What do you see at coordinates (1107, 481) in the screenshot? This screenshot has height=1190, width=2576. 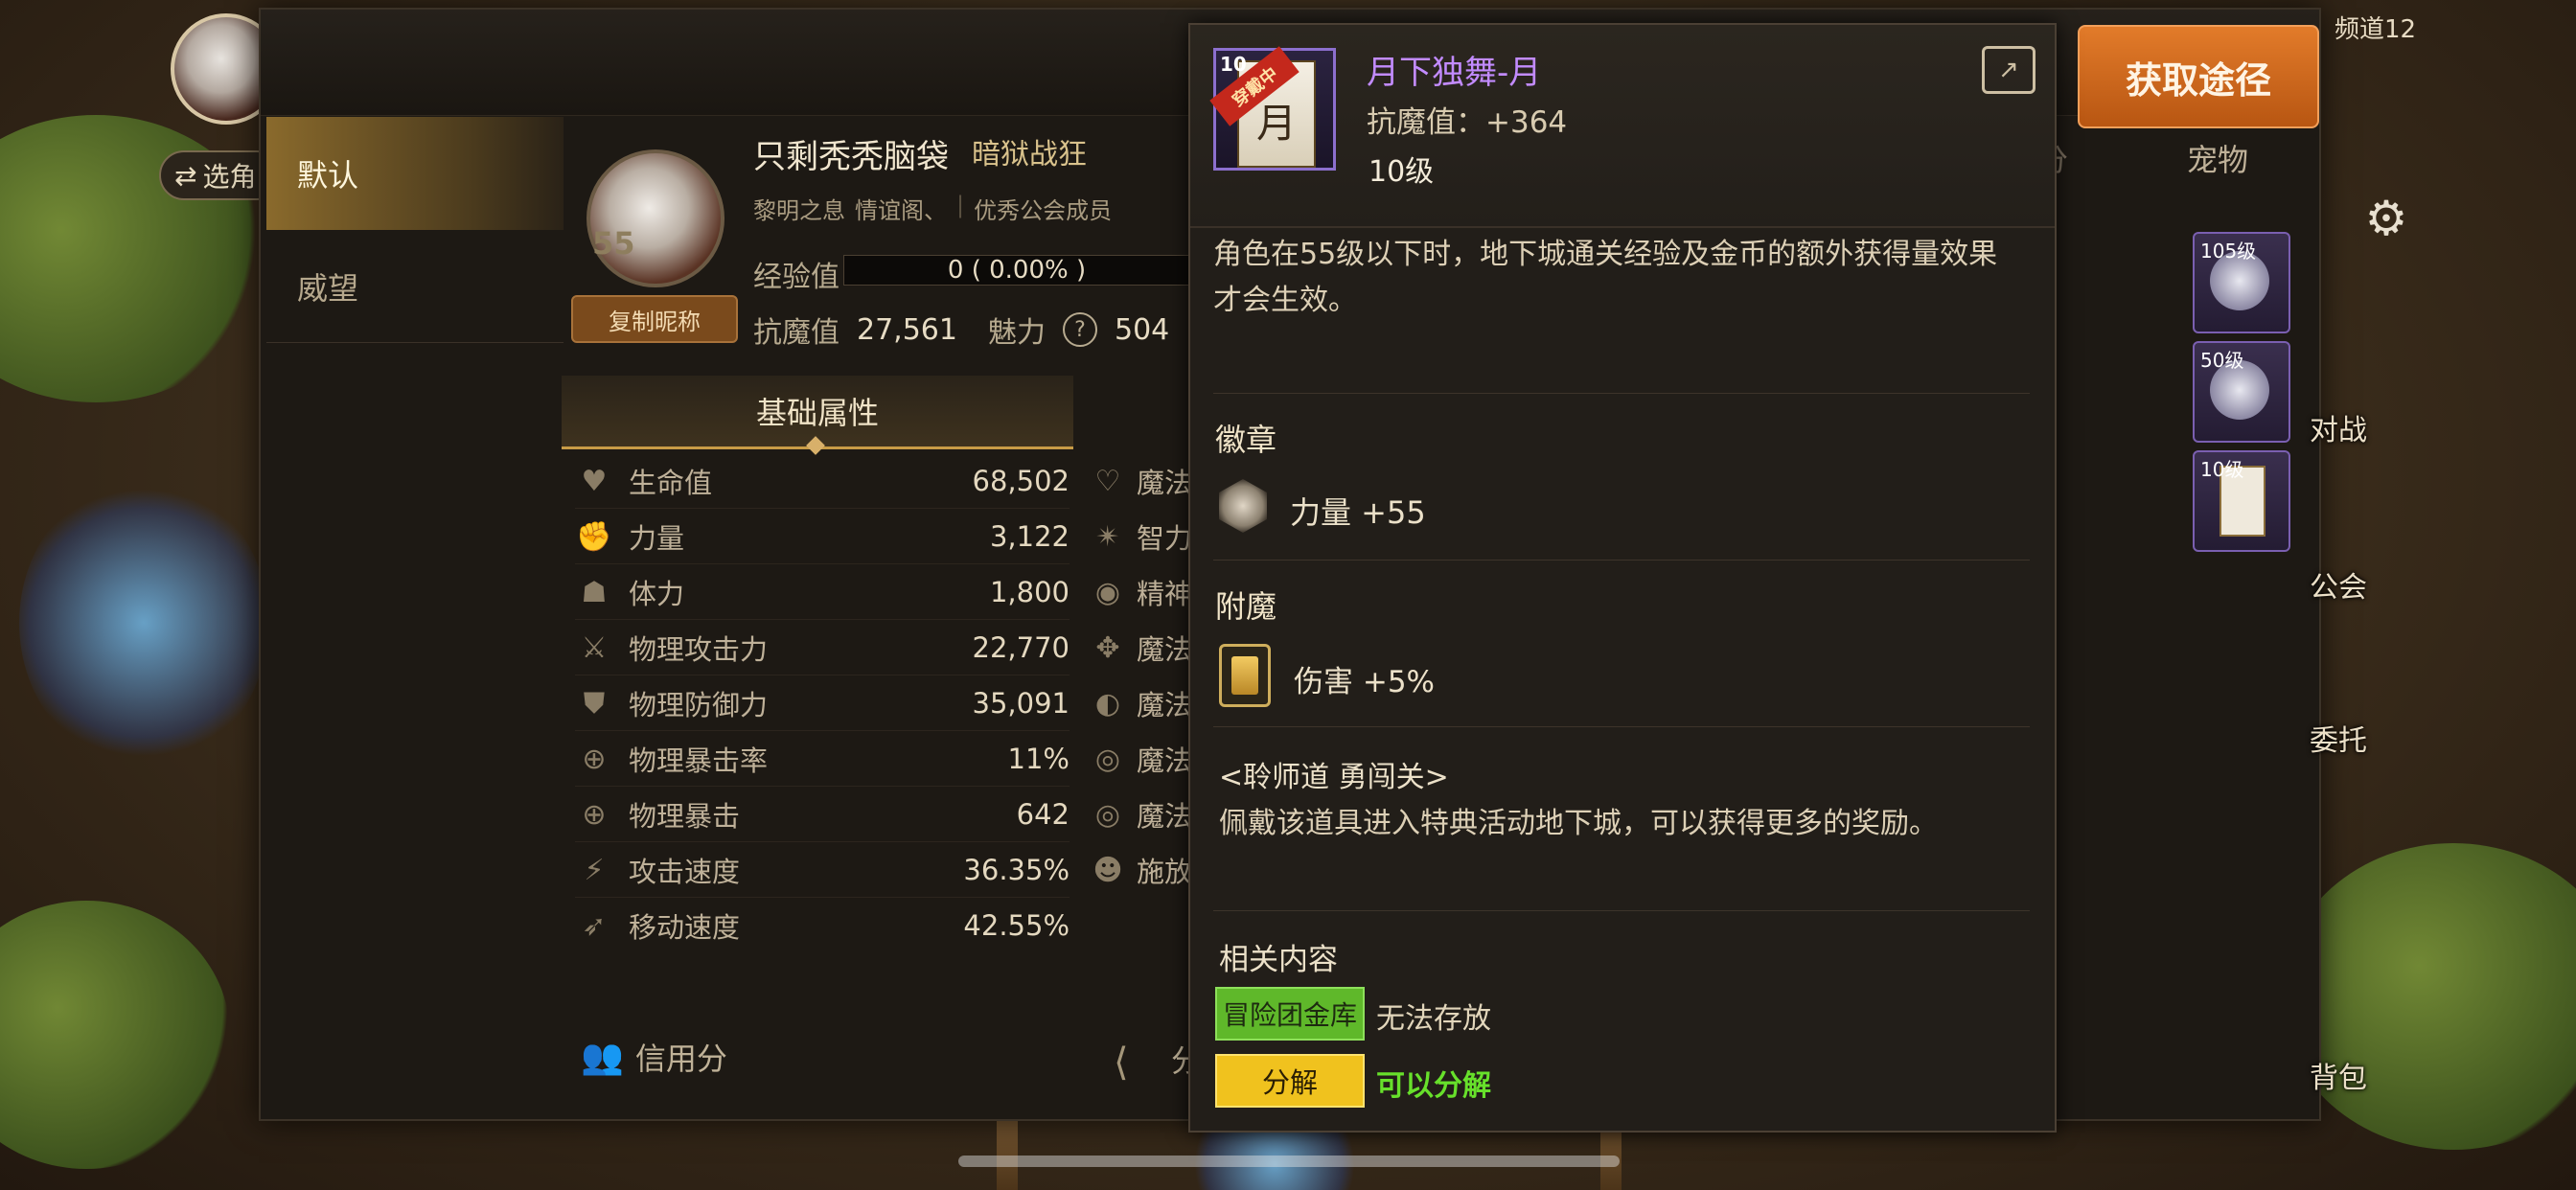 I see `heart-outline-icon: ♡` at bounding box center [1107, 481].